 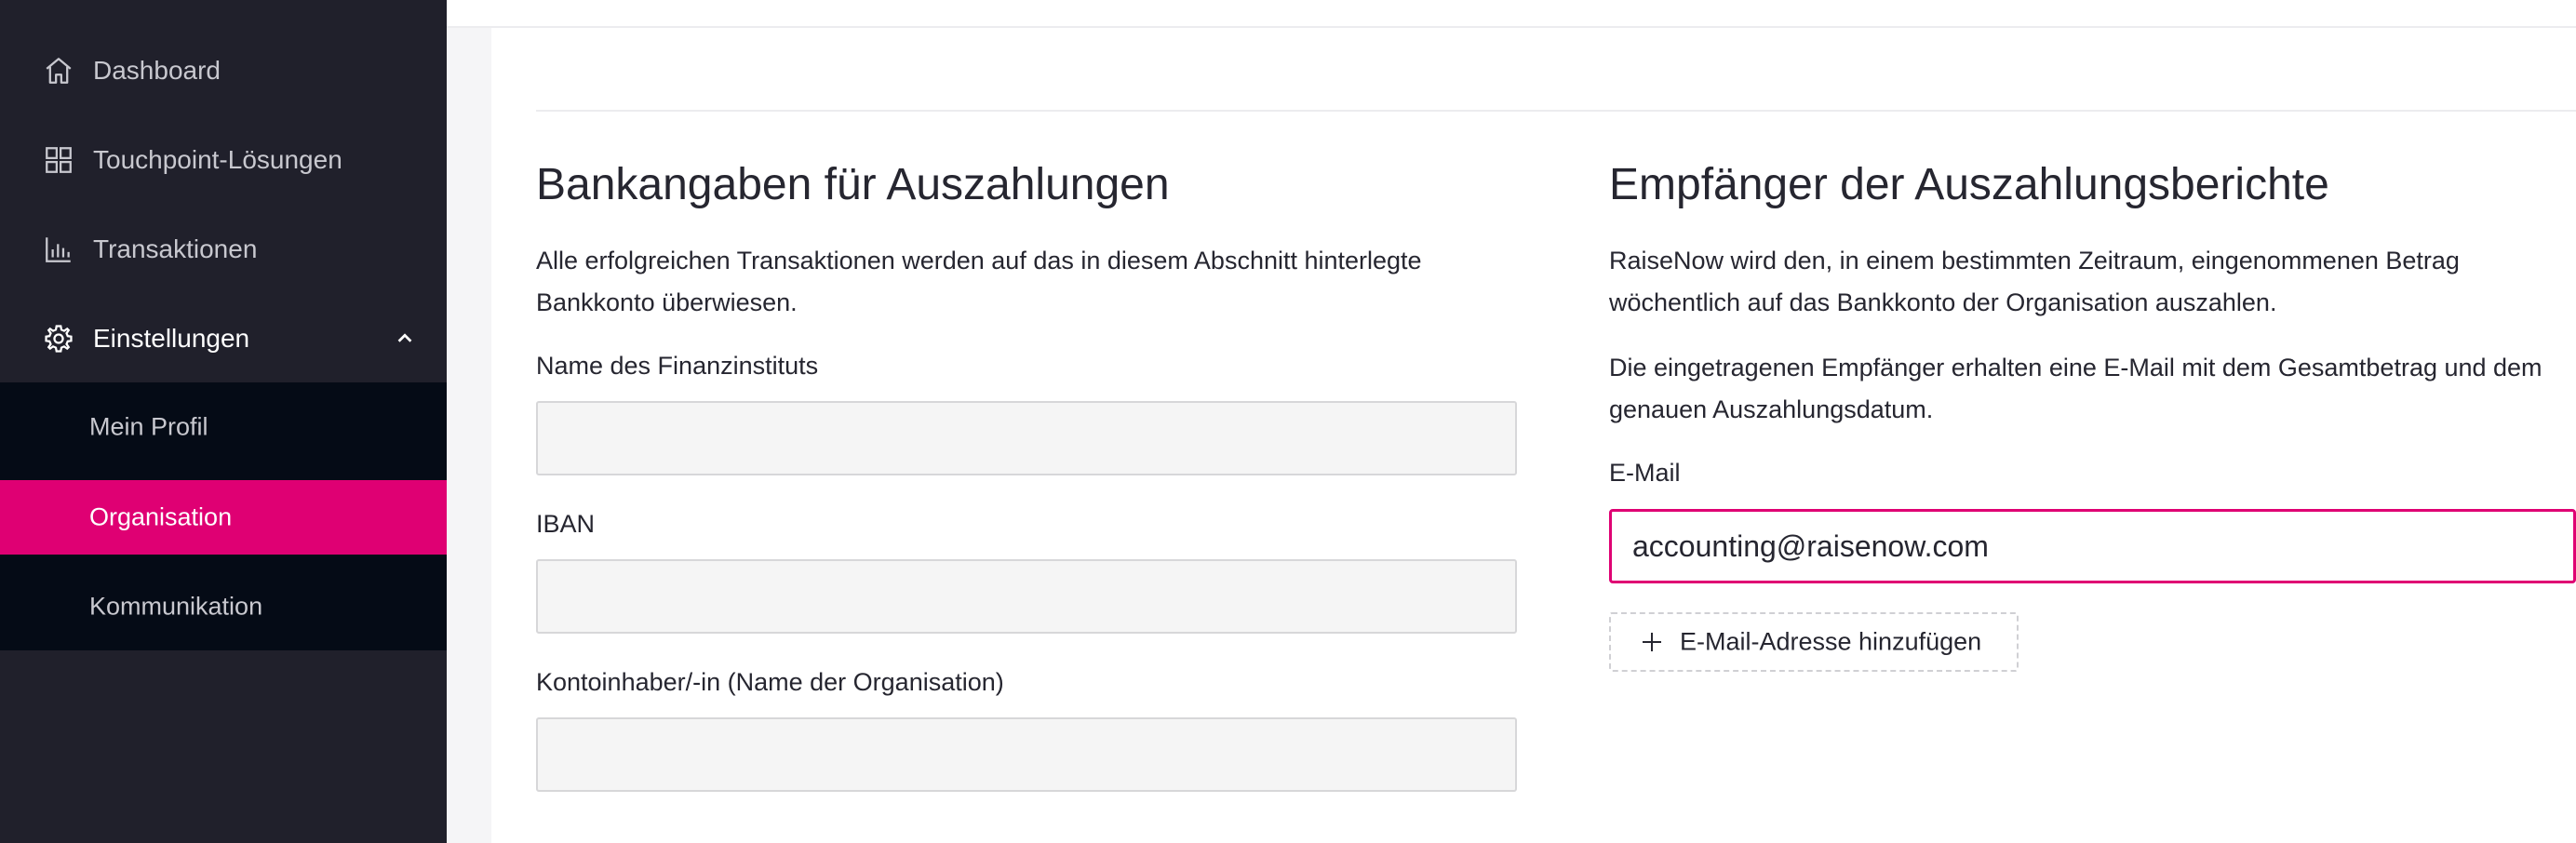 I want to click on recipients-section-title: Empfänger der Auszahlungsberichte, so click(x=1969, y=184).